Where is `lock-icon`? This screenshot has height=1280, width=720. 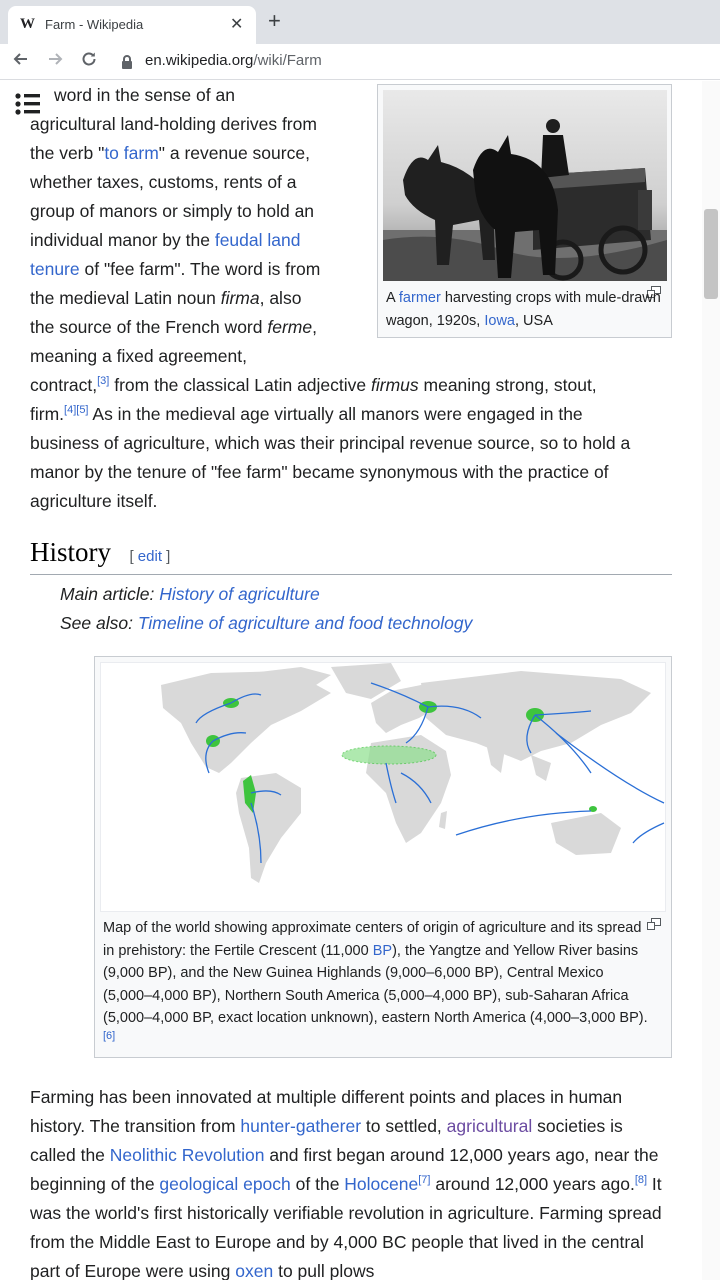
lock-icon is located at coordinates (127, 62).